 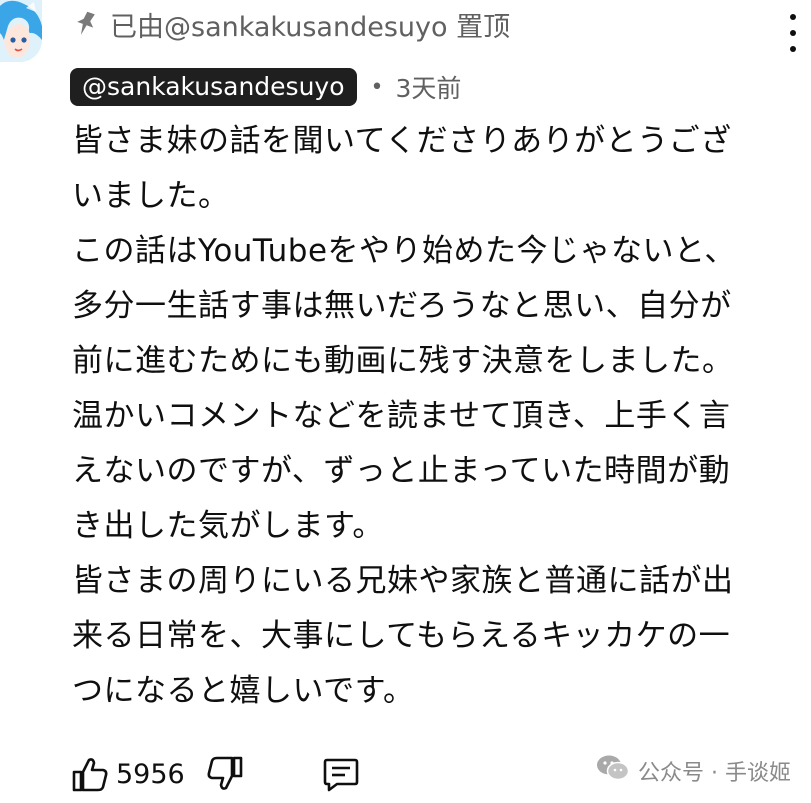 What do you see at coordinates (428, 87) in the screenshot?
I see `comment-timestamp: 3天前` at bounding box center [428, 87].